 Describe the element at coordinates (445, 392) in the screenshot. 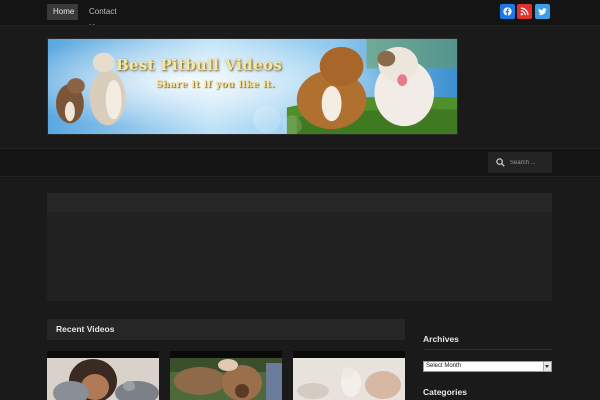

I see `categories-heading: Categories` at that location.